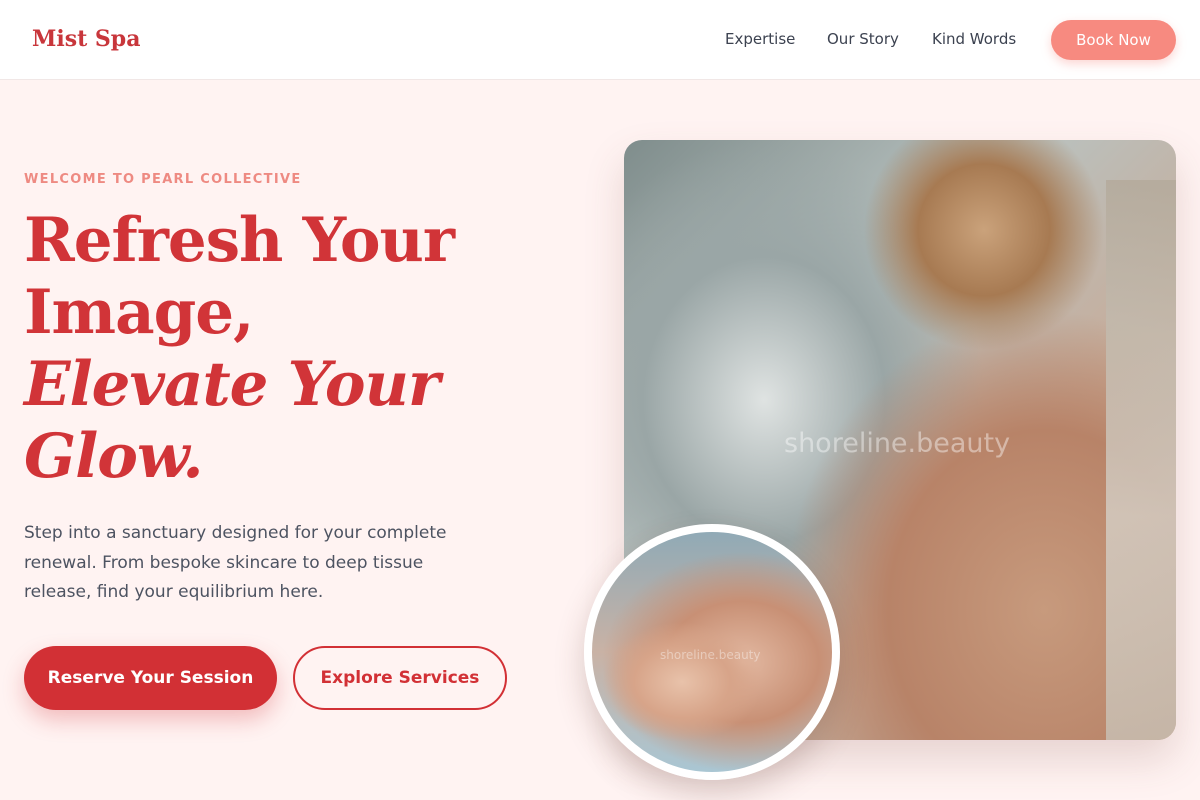 This screenshot has width=1200, height=800. I want to click on inset-photo-watermark: shoreline.beauty, so click(710, 655).